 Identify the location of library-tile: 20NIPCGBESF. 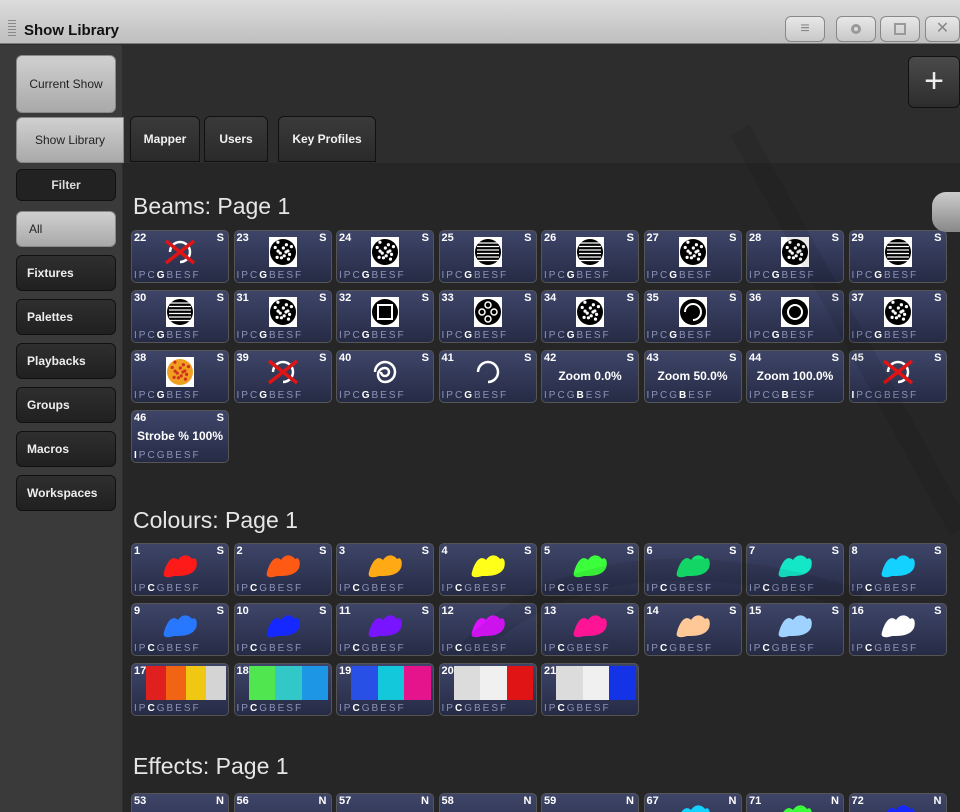
(487, 689).